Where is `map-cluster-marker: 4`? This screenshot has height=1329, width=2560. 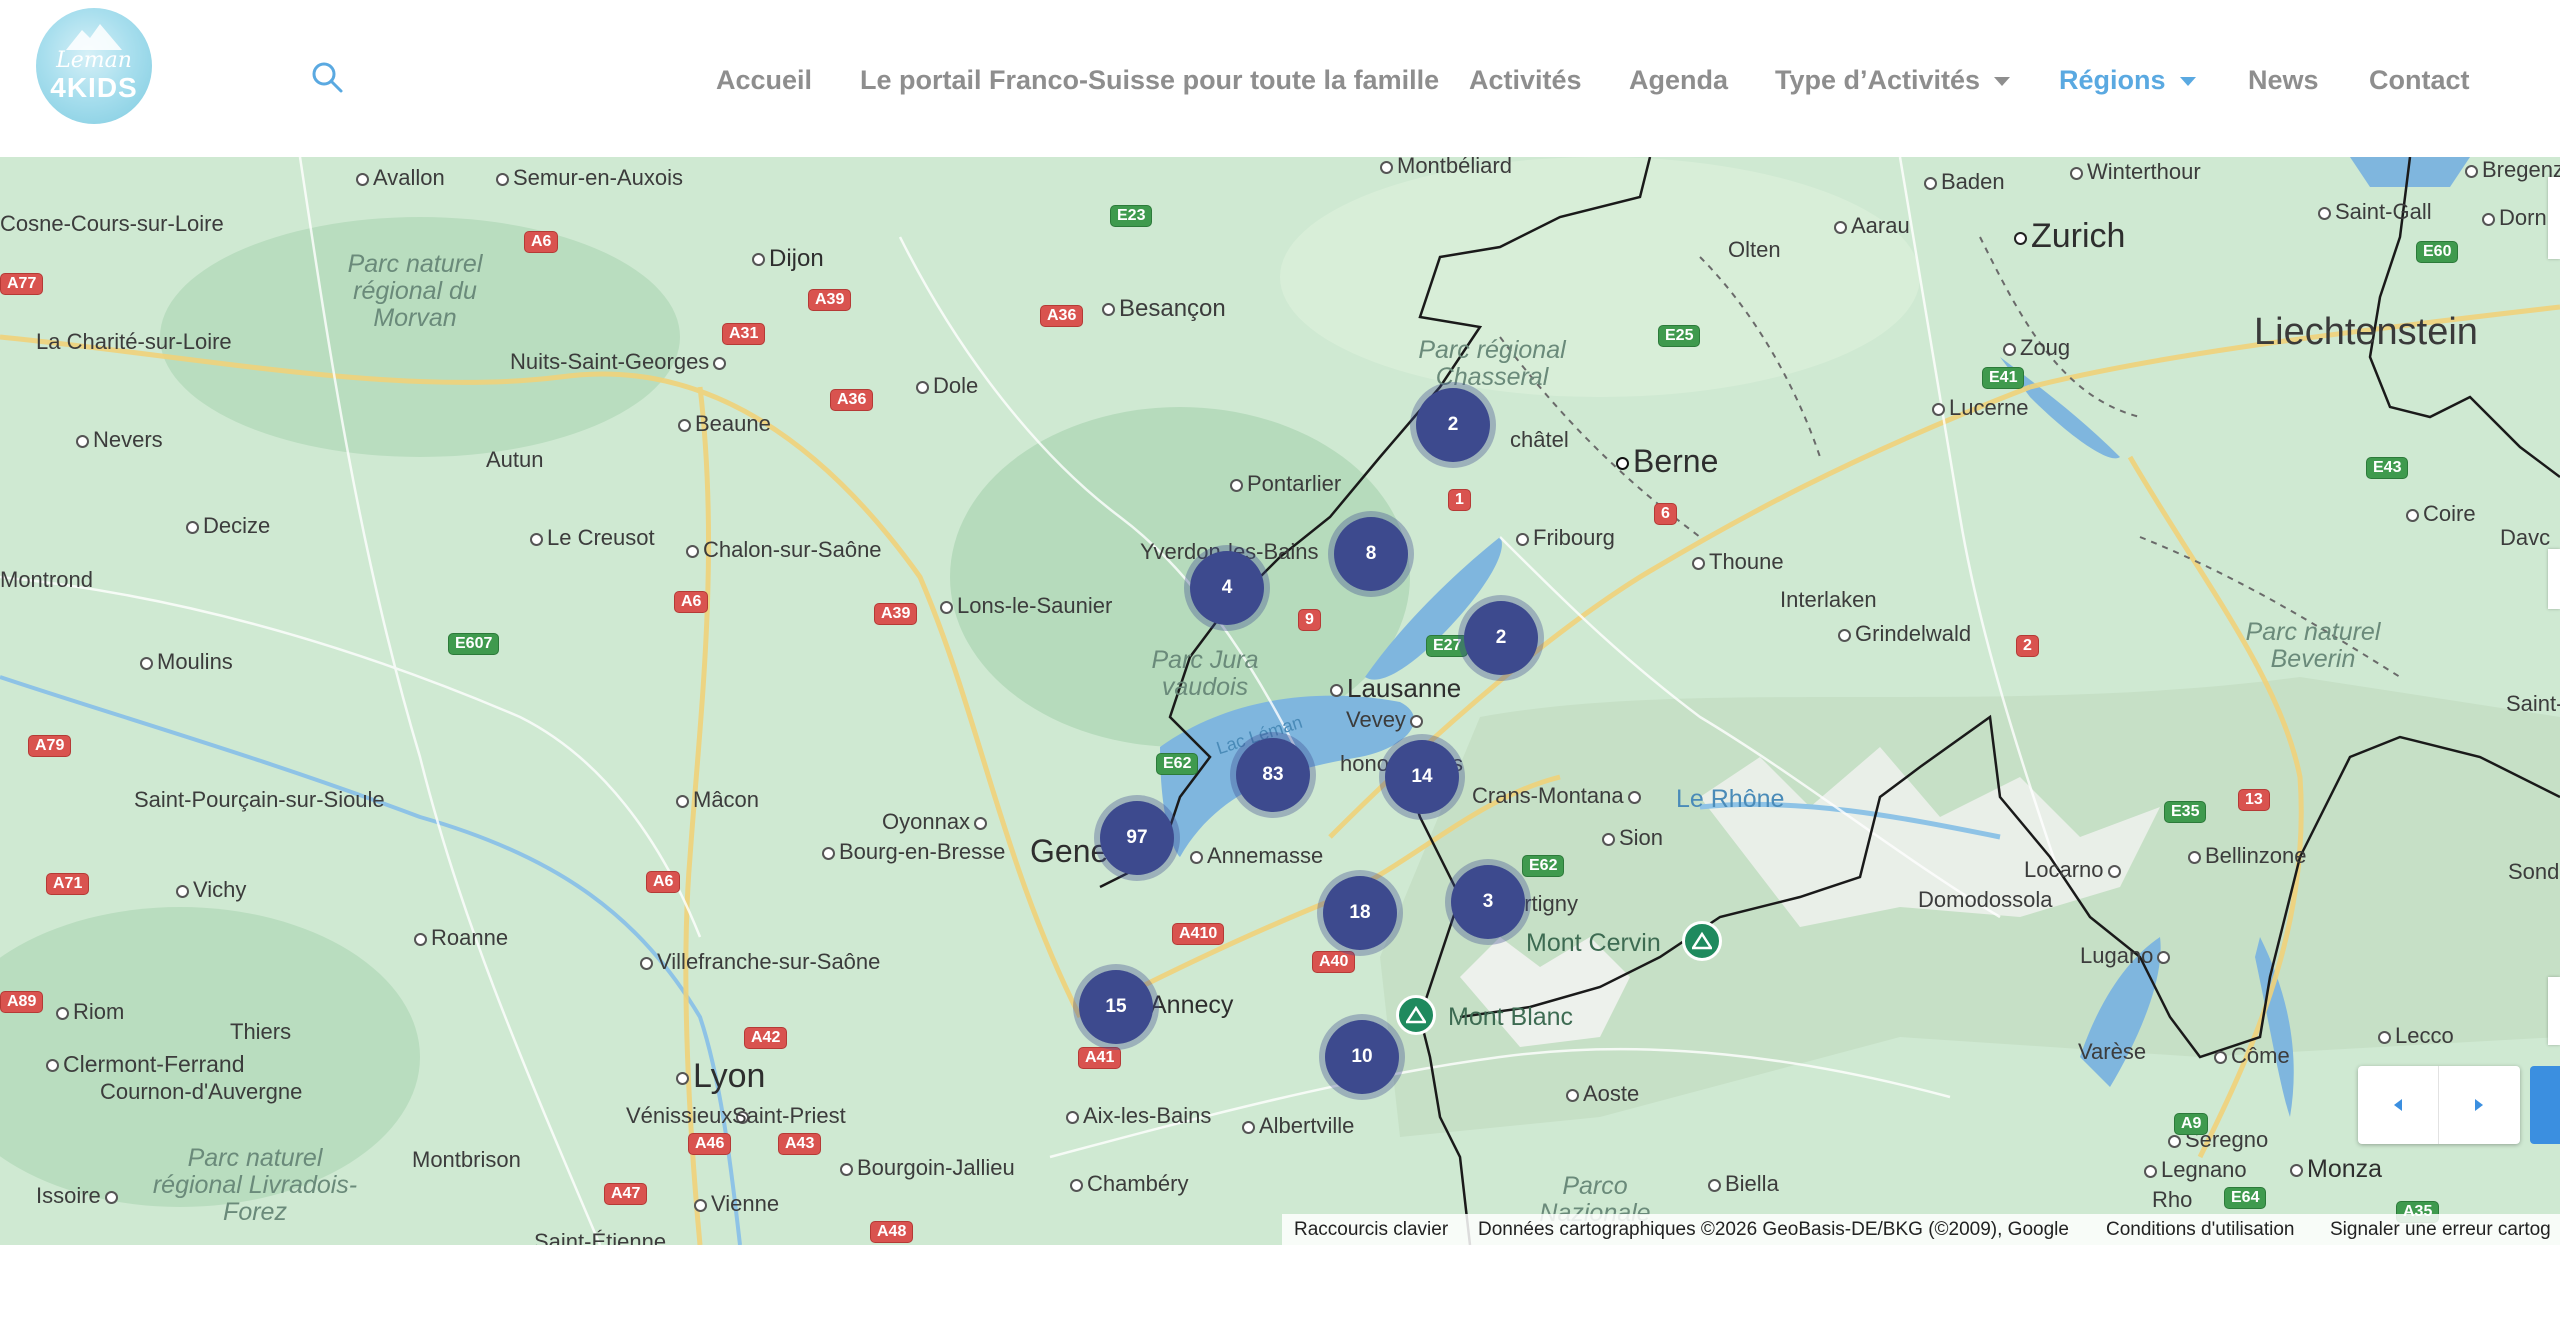 map-cluster-marker: 4 is located at coordinates (1227, 588).